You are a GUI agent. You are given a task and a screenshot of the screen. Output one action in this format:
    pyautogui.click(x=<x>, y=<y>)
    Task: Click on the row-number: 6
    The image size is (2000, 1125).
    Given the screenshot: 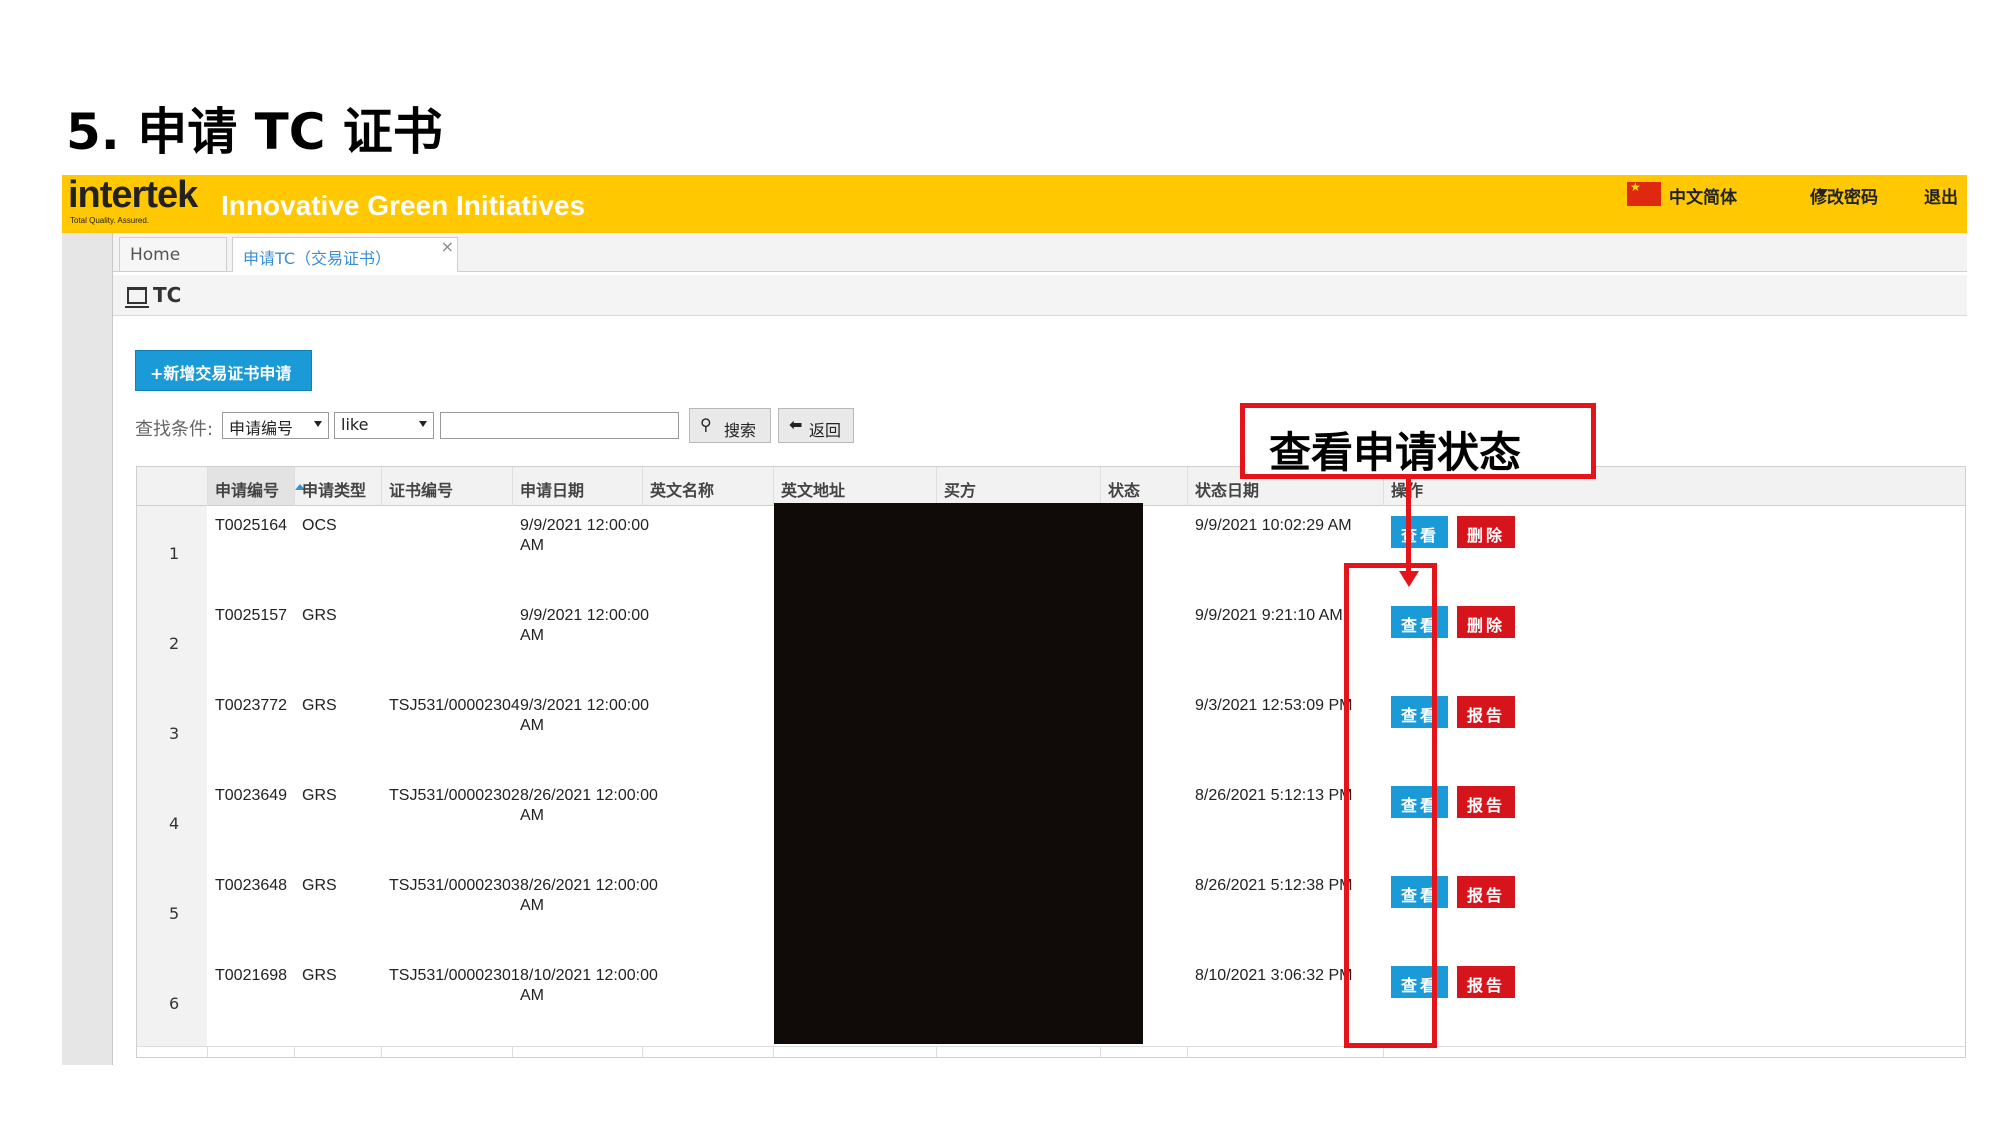 What is the action you would take?
    pyautogui.click(x=174, y=1003)
    